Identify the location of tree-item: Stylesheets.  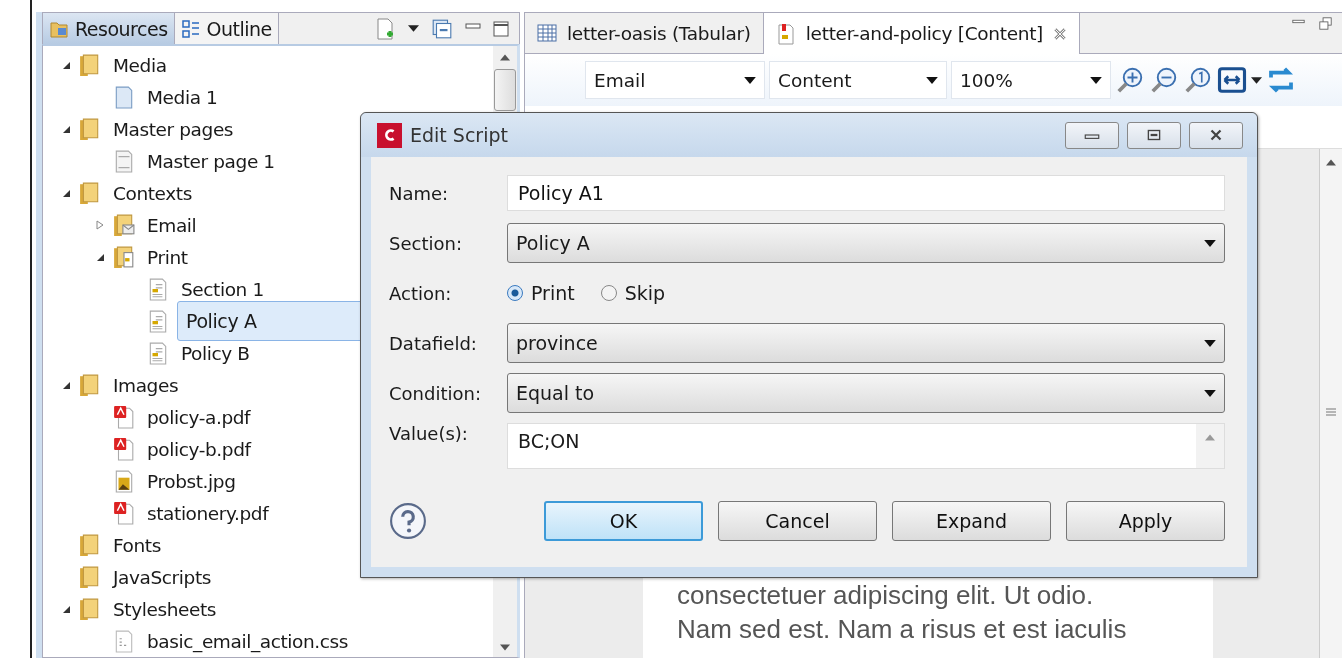
(165, 609).